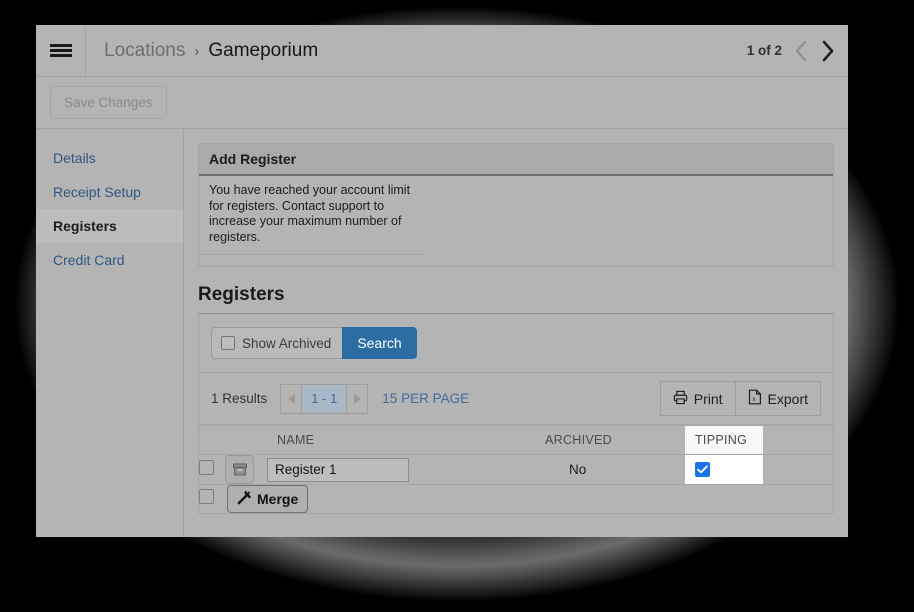 This screenshot has width=914, height=612. What do you see at coordinates (425, 398) in the screenshot?
I see `per-page-selector: 15 PER PAGE` at bounding box center [425, 398].